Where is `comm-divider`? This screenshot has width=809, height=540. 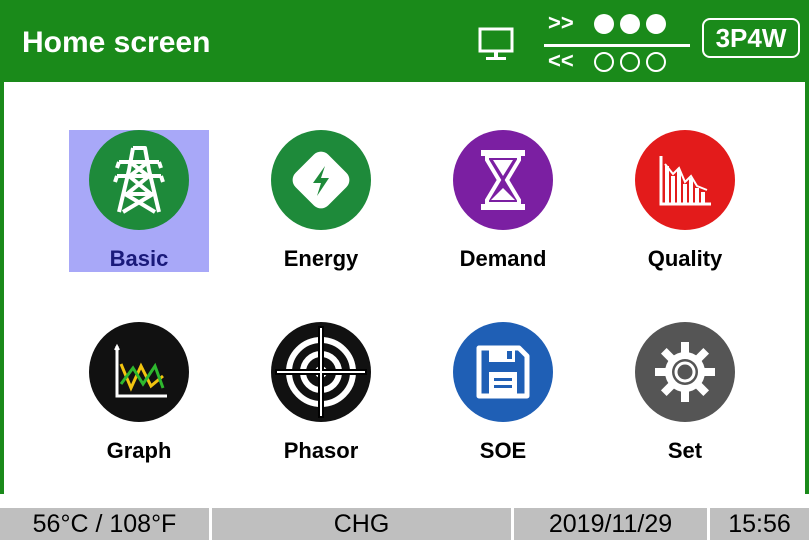
comm-divider is located at coordinates (617, 45).